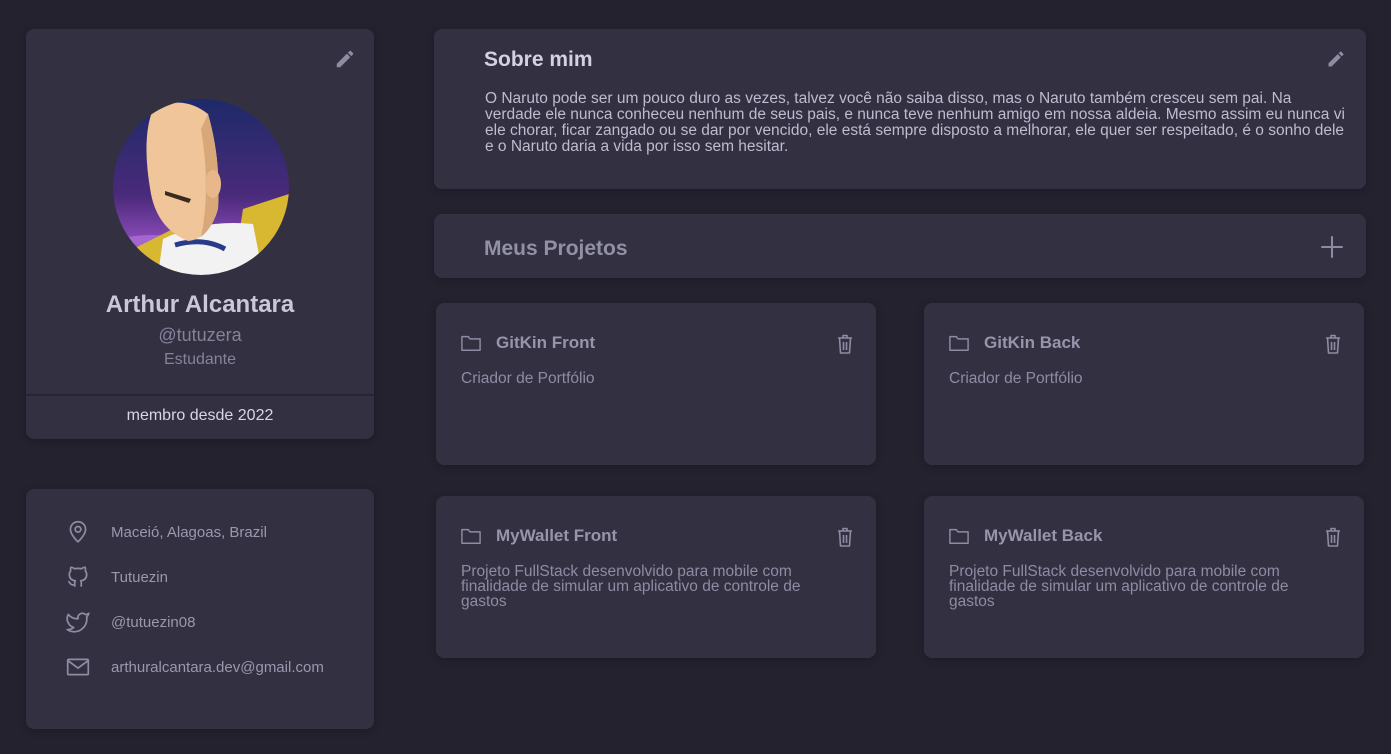 This screenshot has width=1391, height=754. Describe the element at coordinates (556, 248) in the screenshot. I see `projects-title: Meus Projetos` at that location.